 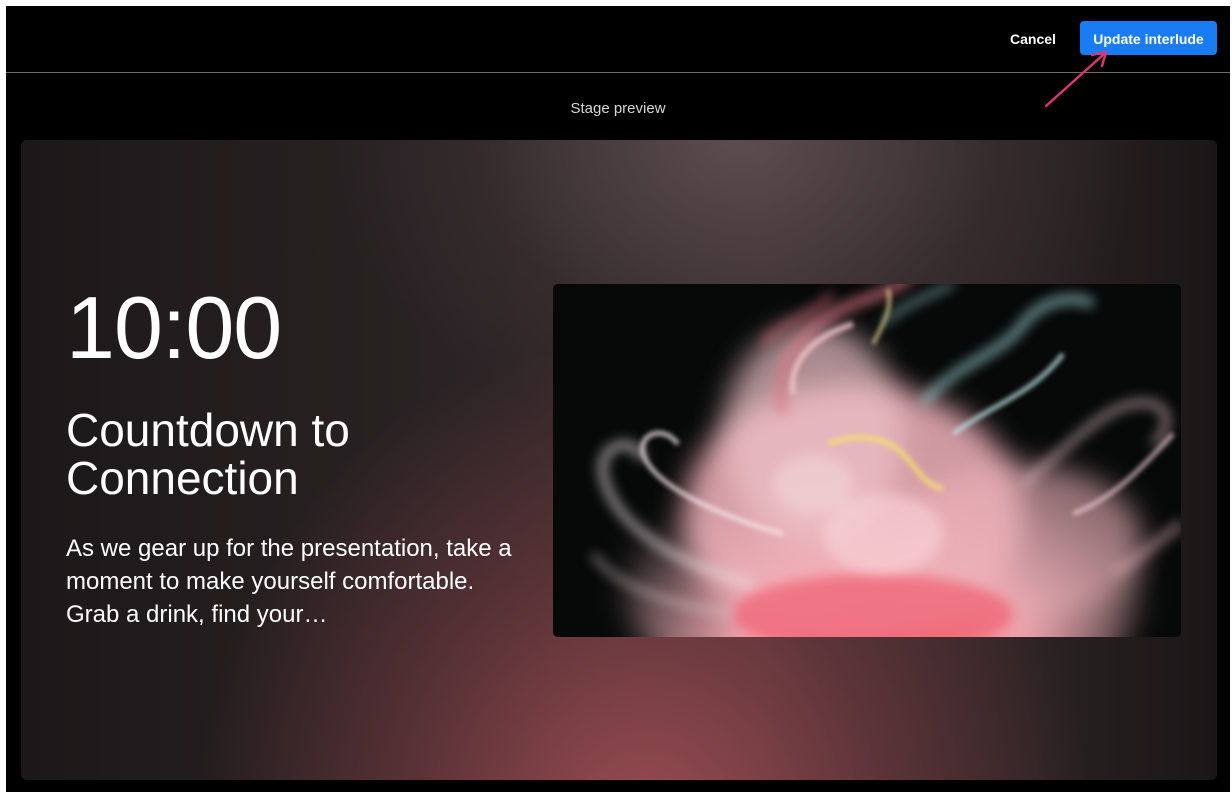 What do you see at coordinates (208, 454) in the screenshot?
I see `stage-title: Countdown to Connection` at bounding box center [208, 454].